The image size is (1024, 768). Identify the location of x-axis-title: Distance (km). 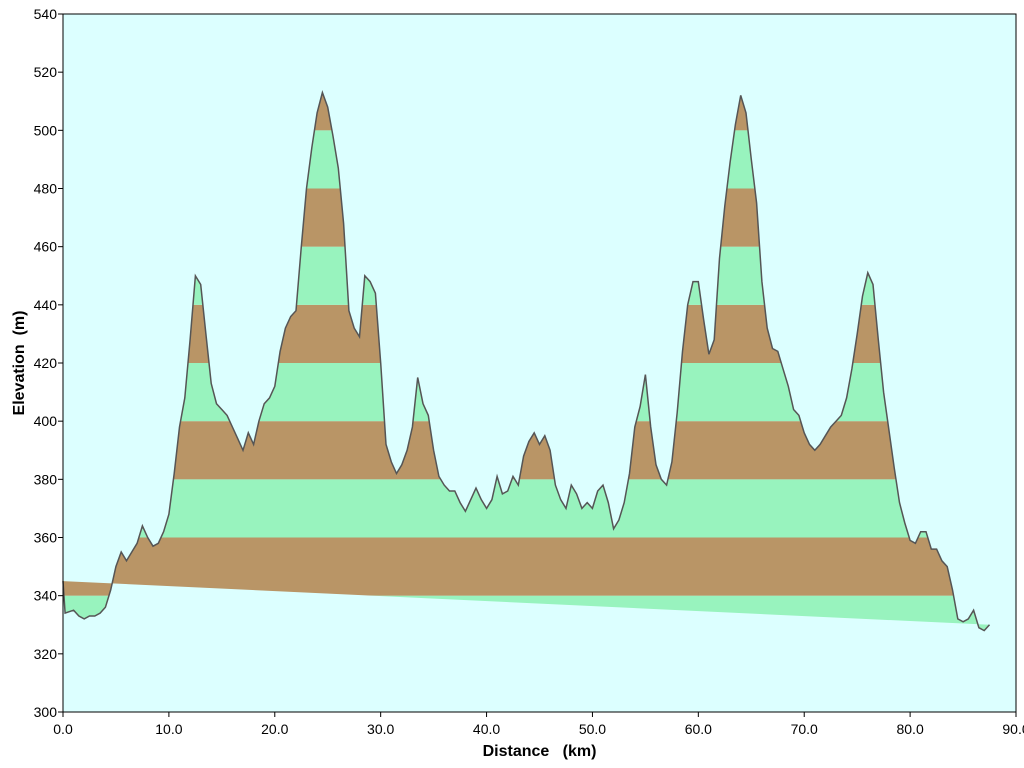
(540, 751).